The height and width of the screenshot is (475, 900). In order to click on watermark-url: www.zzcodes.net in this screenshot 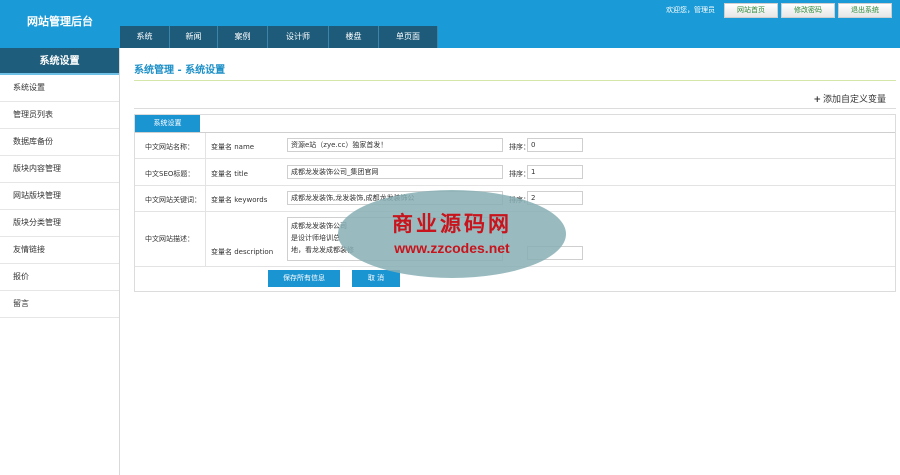, I will do `click(452, 248)`.